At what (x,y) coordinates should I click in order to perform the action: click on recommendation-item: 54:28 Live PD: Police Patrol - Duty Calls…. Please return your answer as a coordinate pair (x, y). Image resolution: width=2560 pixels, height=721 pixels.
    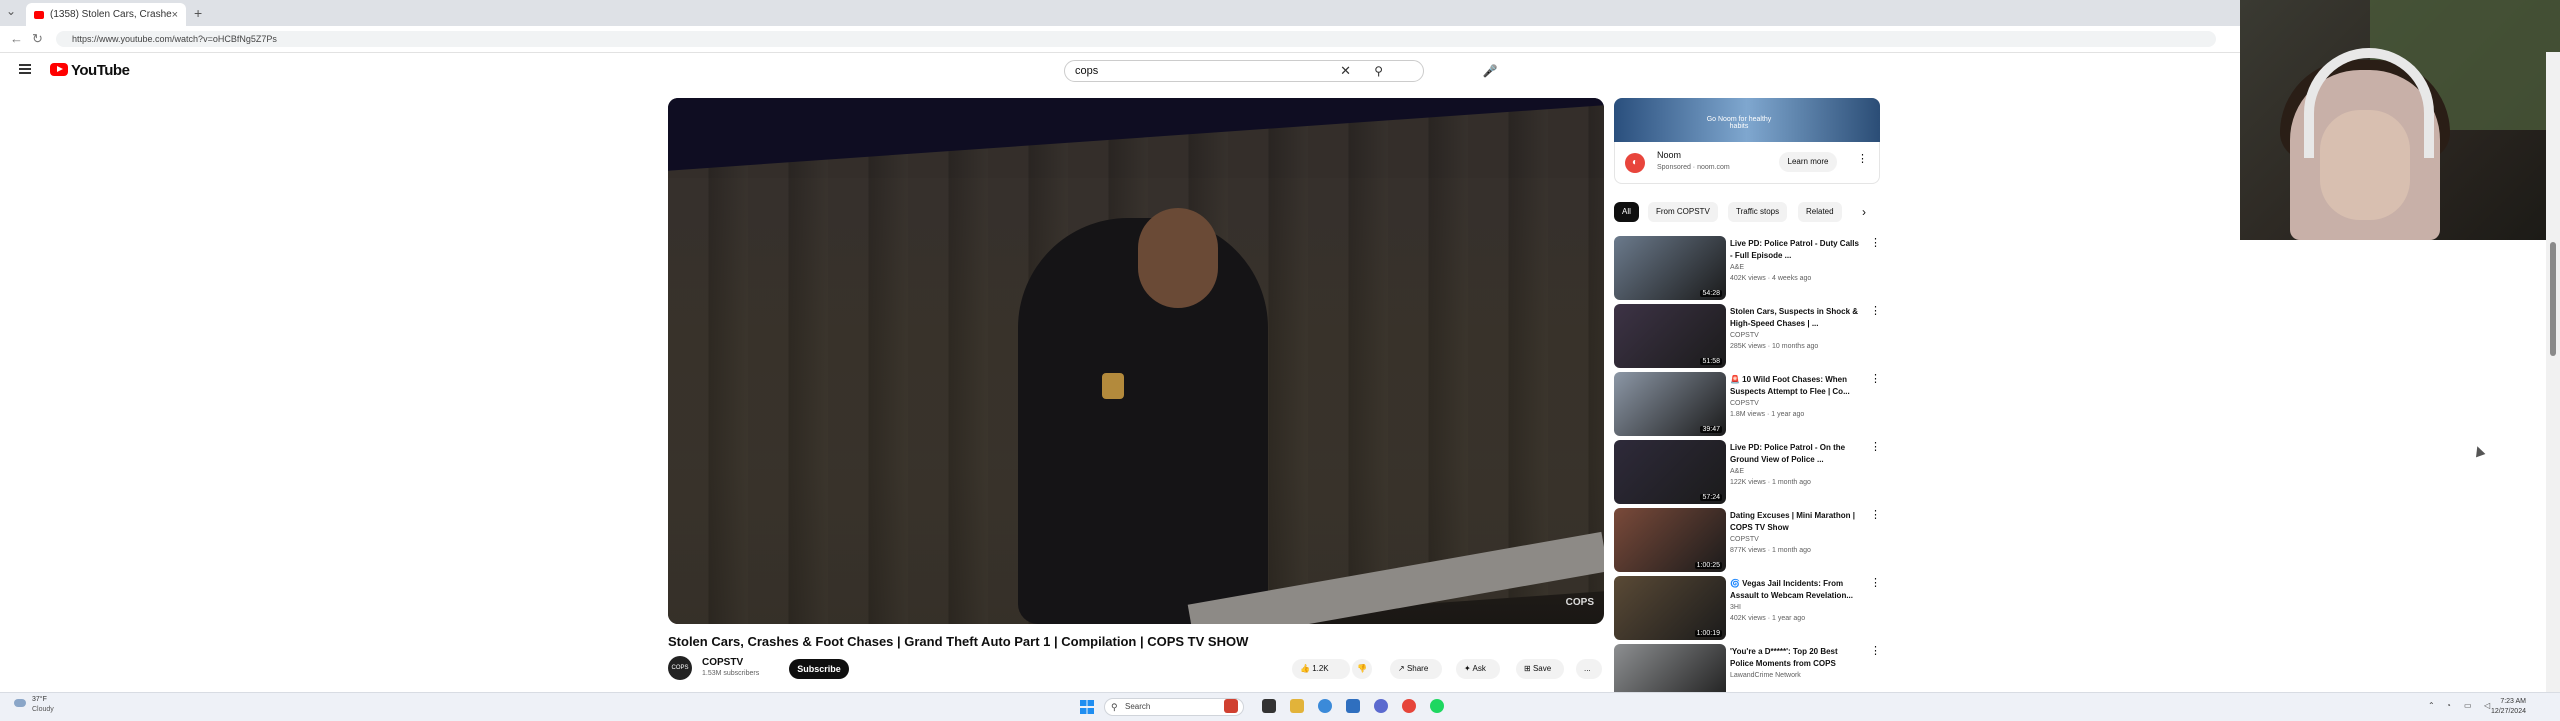
    Looking at the image, I should click on (1747, 268).